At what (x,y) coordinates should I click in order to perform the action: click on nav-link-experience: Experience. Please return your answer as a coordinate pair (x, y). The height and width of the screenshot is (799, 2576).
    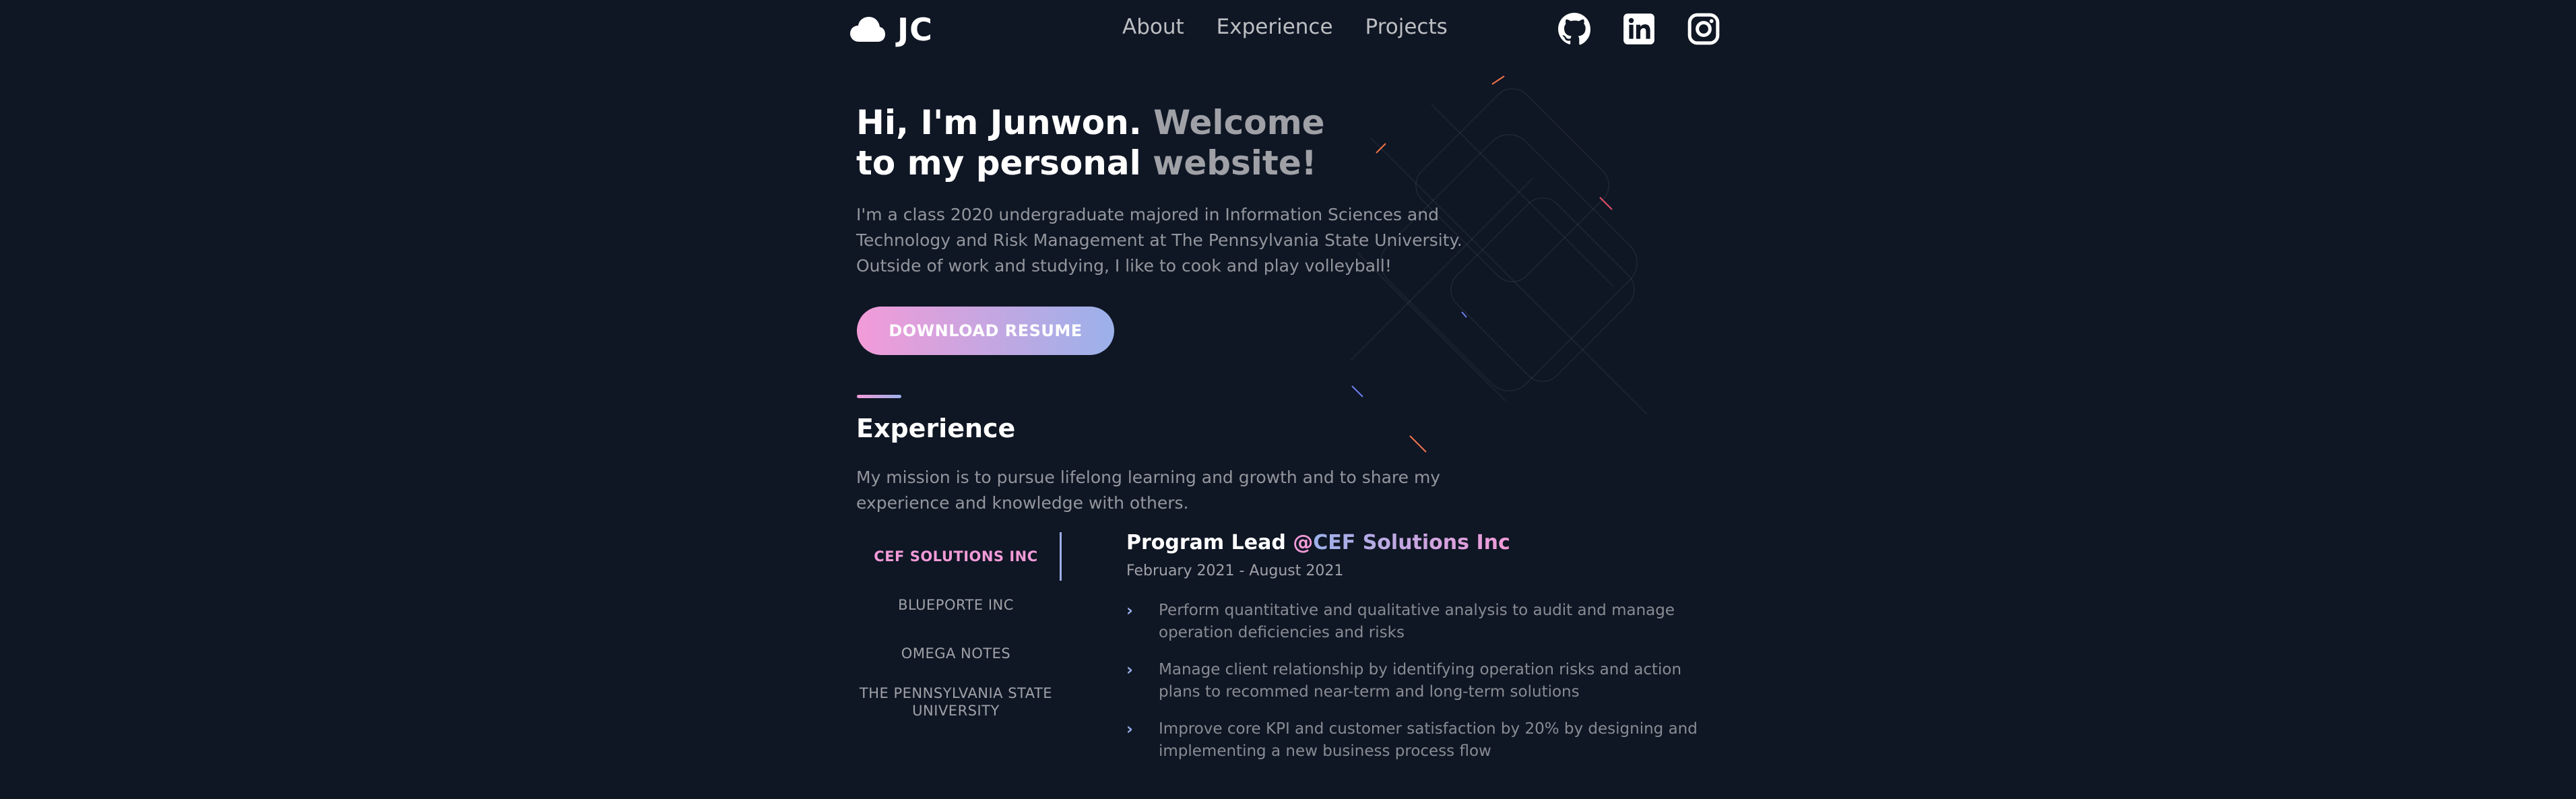
    Looking at the image, I should click on (1275, 27).